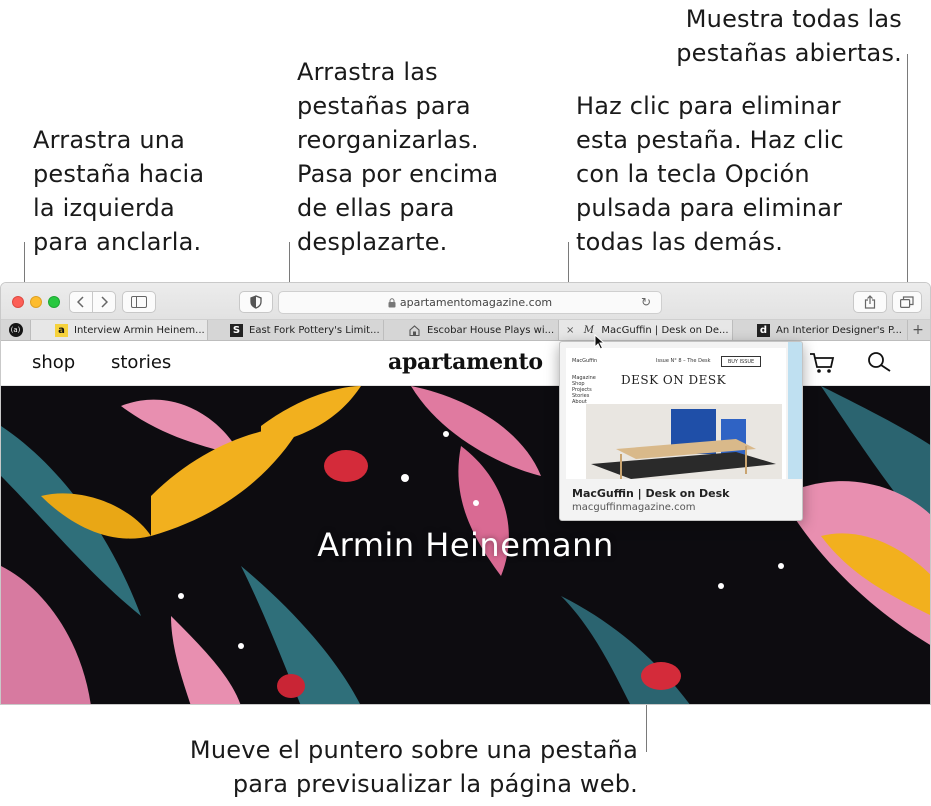 Image resolution: width=931 pixels, height=806 pixels. What do you see at coordinates (414, 330) in the screenshot?
I see `house-icon` at bounding box center [414, 330].